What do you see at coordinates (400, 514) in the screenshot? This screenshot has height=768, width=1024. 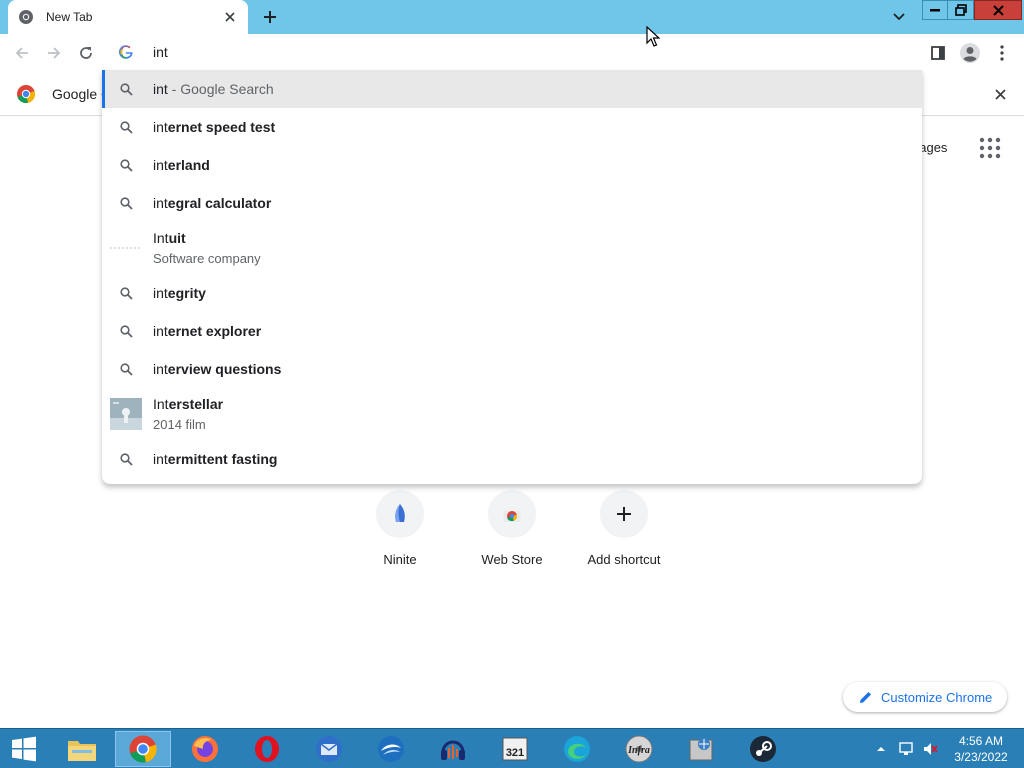 I see `ninite-icon` at bounding box center [400, 514].